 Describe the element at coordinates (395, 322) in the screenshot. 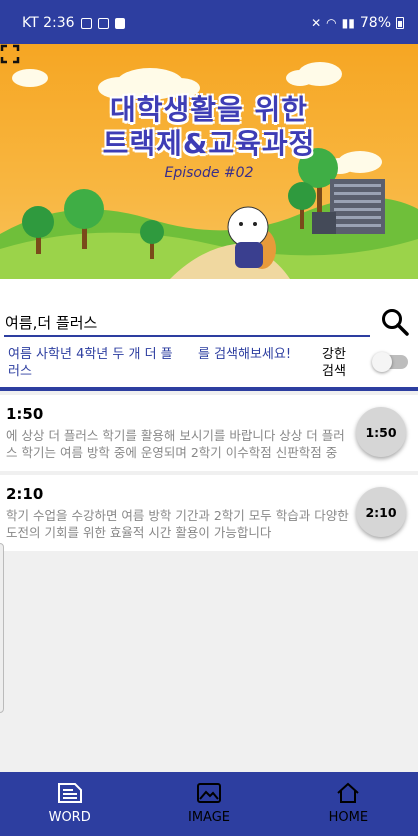

I see `search-icon` at that location.